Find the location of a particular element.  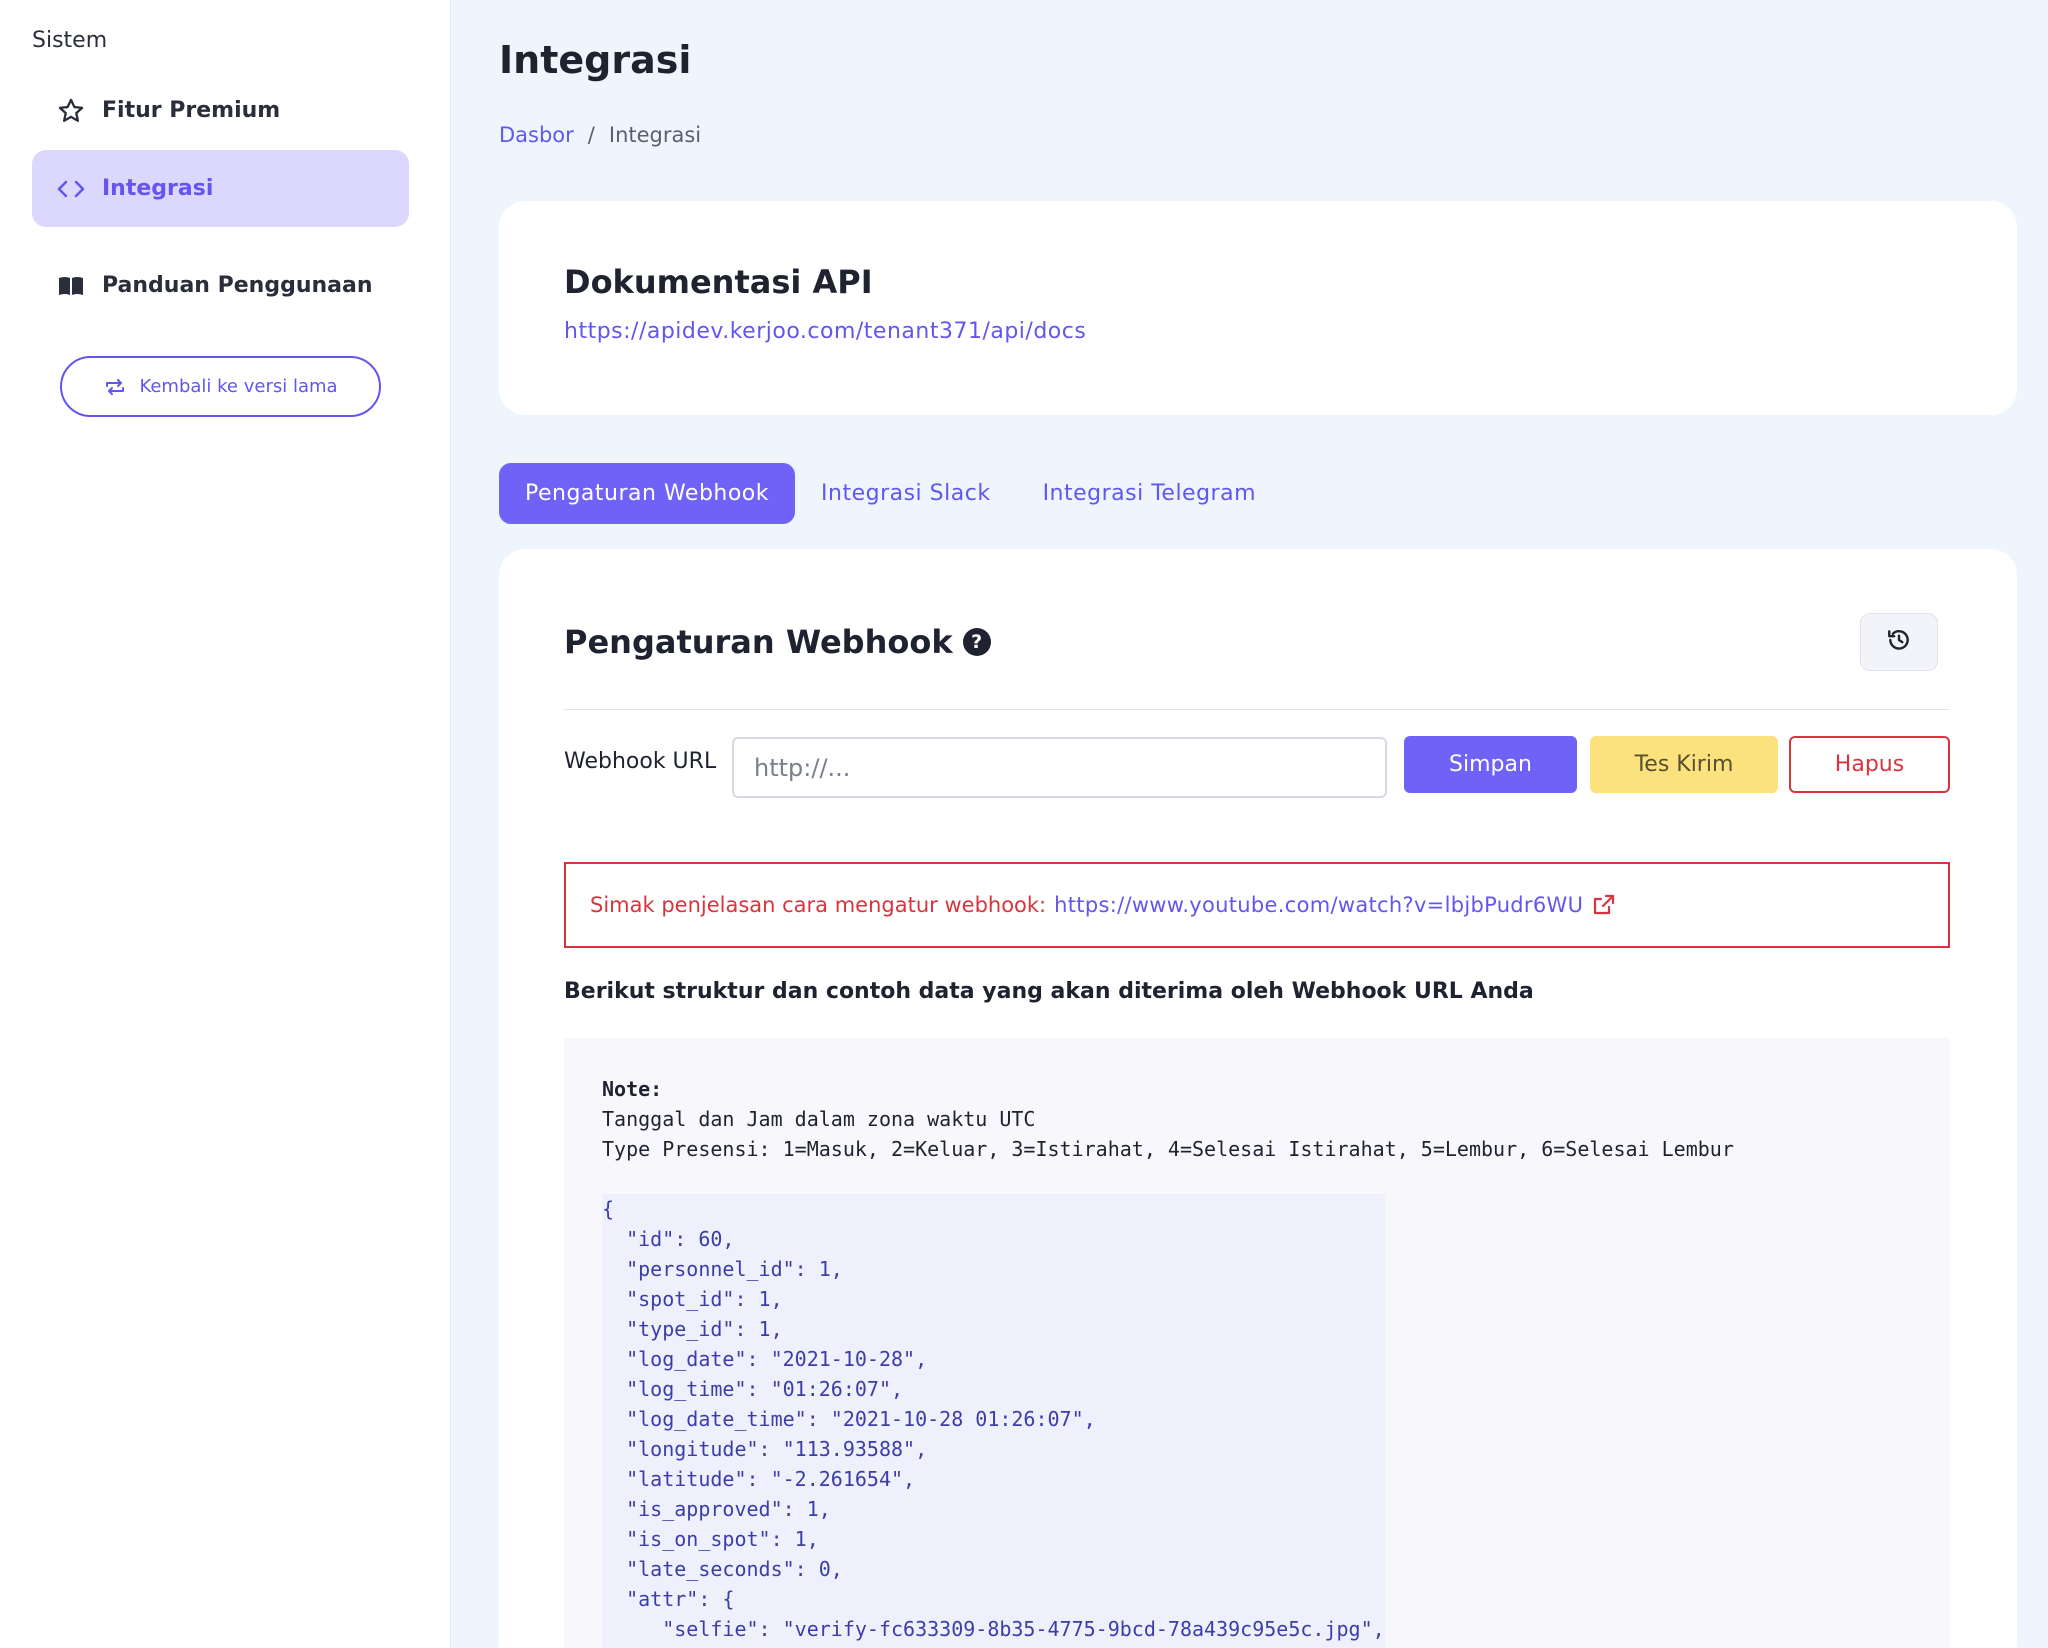

page-title: Integrasi is located at coordinates (595, 60).